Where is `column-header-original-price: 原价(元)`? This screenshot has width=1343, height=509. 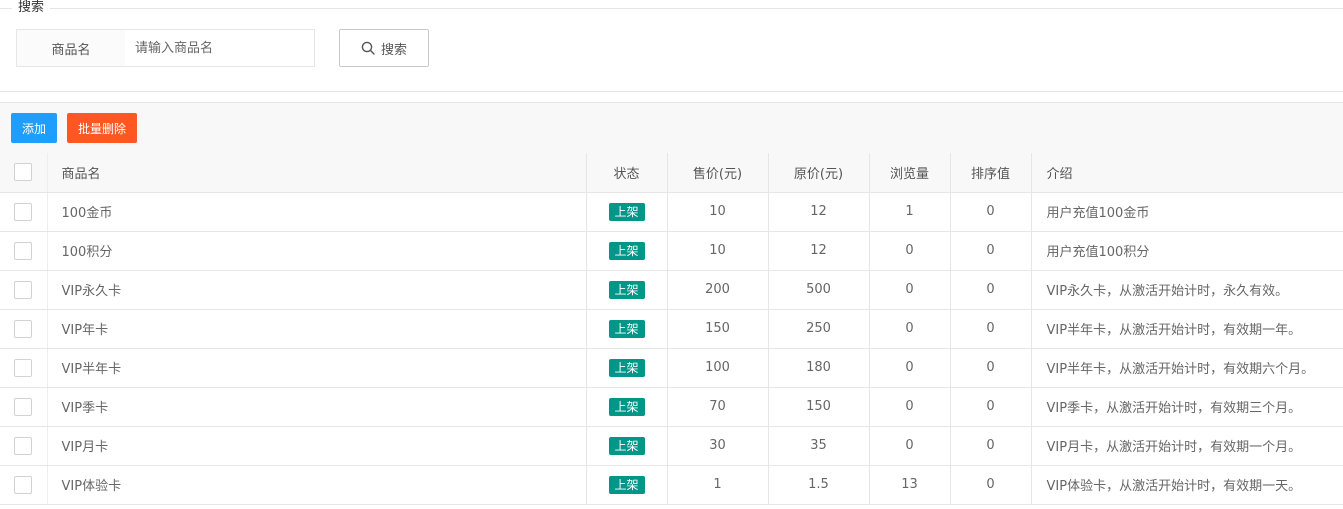
column-header-original-price: 原价(元) is located at coordinates (819, 173).